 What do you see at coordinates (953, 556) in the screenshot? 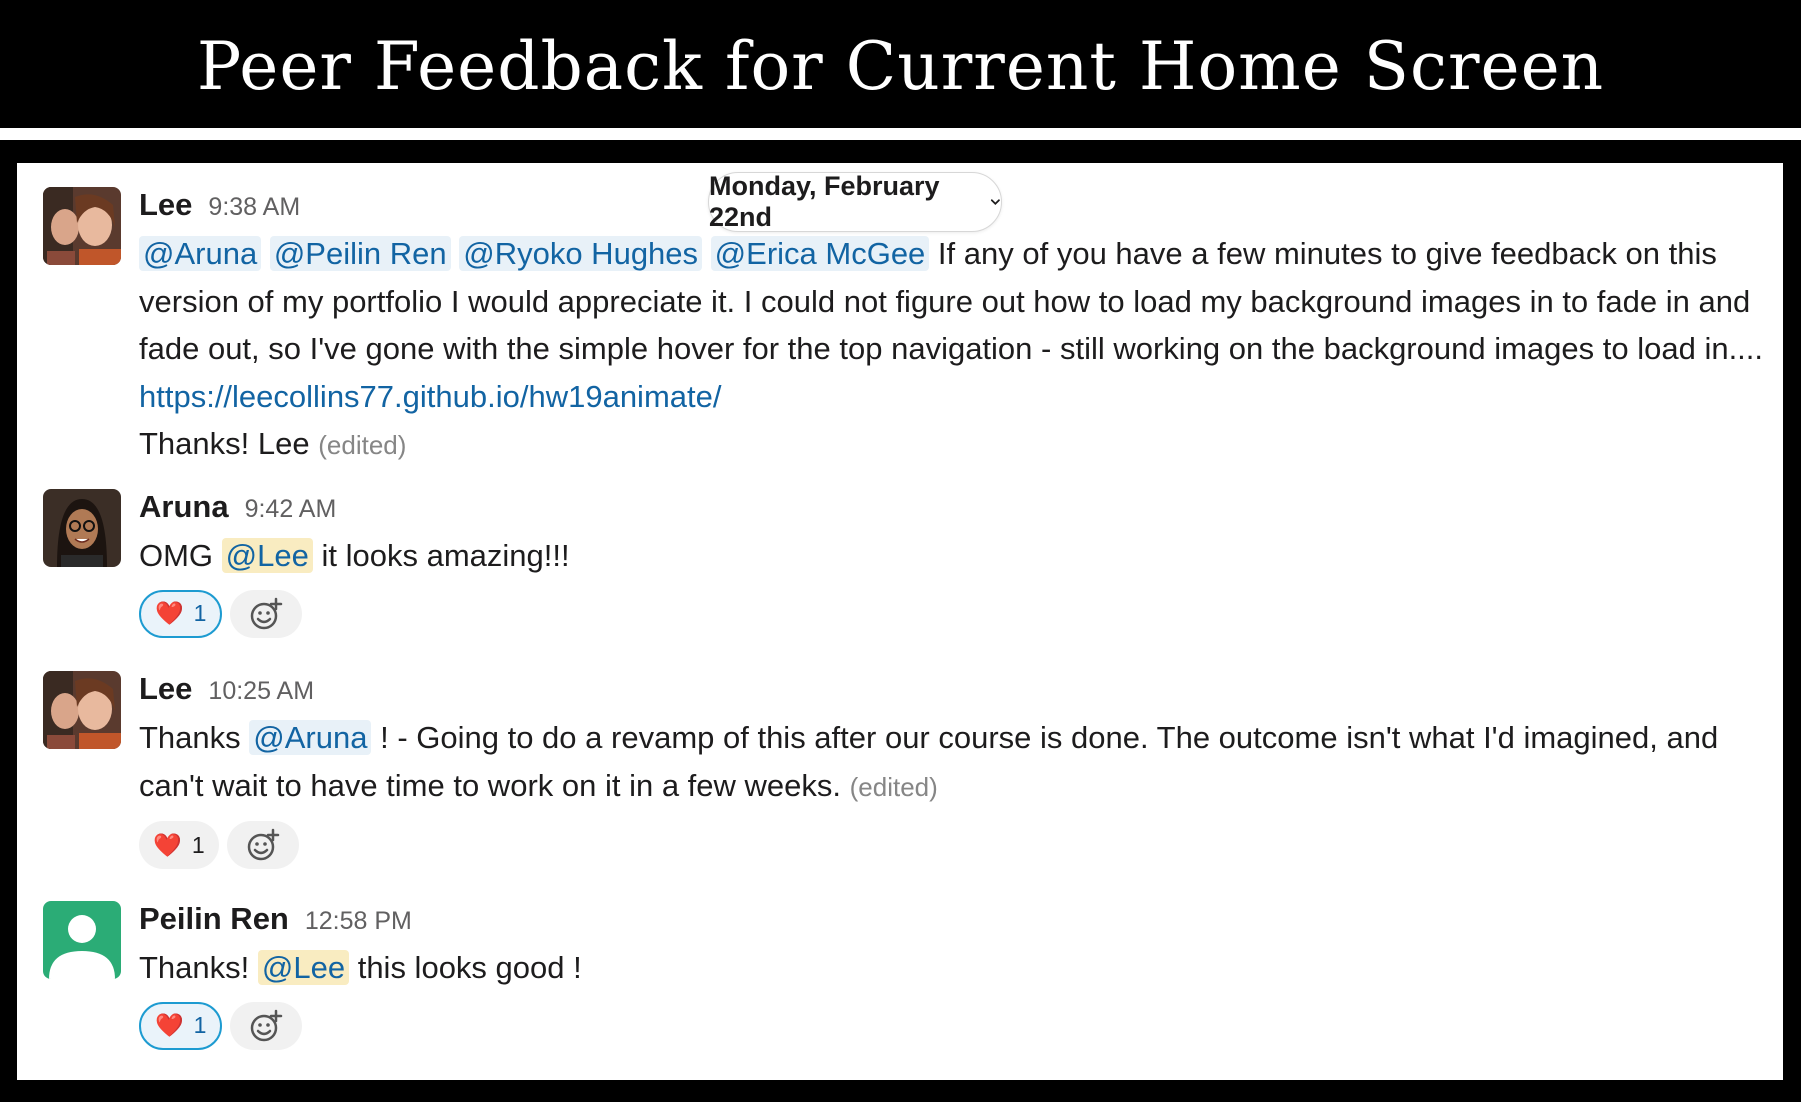
I see `message-text: OMG @Lee it looks amazing!!!` at bounding box center [953, 556].